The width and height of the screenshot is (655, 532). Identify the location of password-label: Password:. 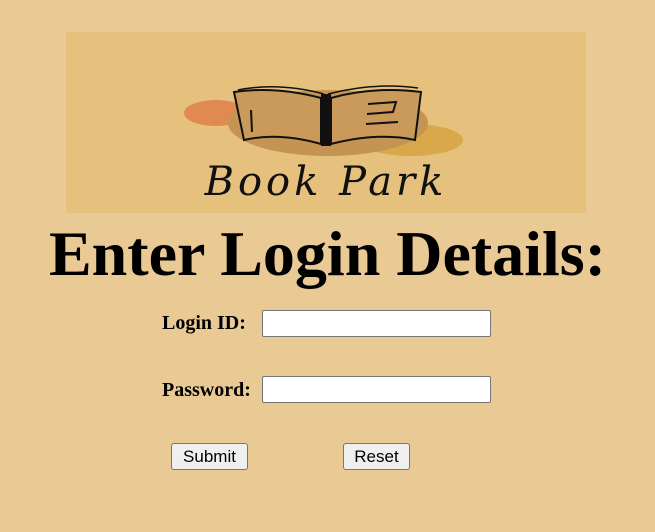
(206, 390).